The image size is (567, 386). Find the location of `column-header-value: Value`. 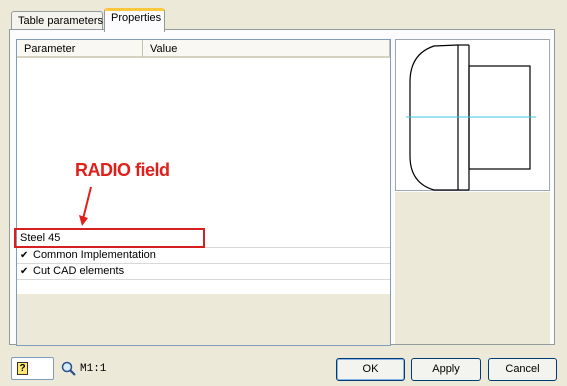

column-header-value: Value is located at coordinates (266, 49).